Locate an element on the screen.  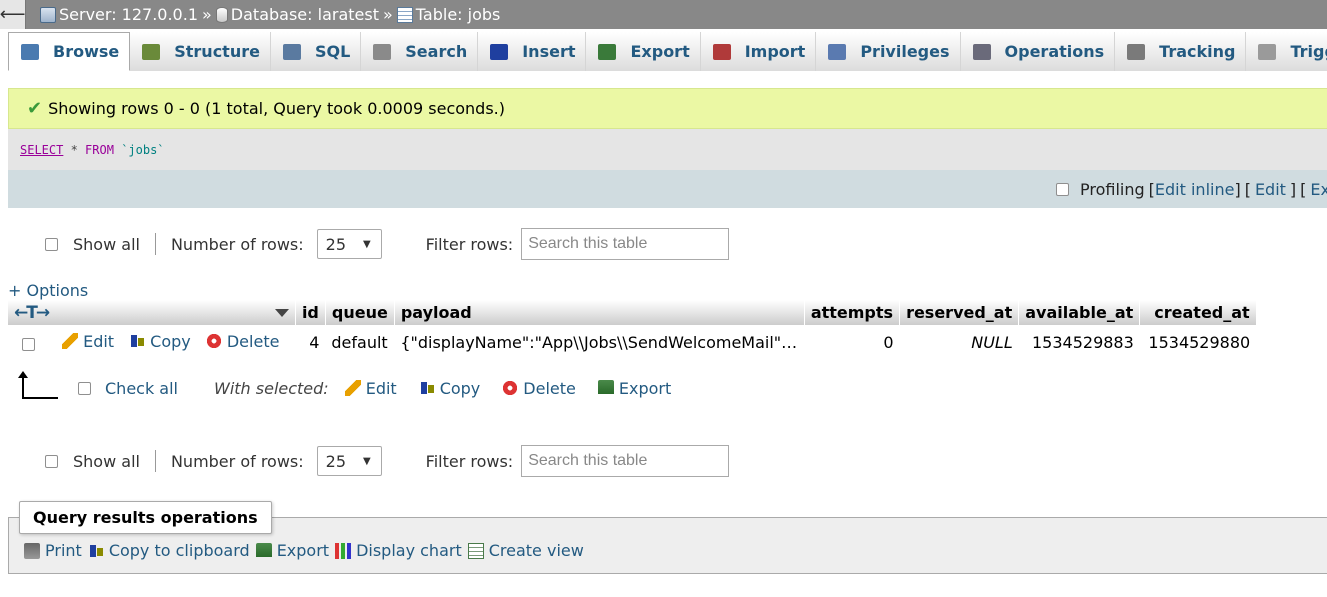
row-edit-button: Edit is located at coordinates (88, 341).